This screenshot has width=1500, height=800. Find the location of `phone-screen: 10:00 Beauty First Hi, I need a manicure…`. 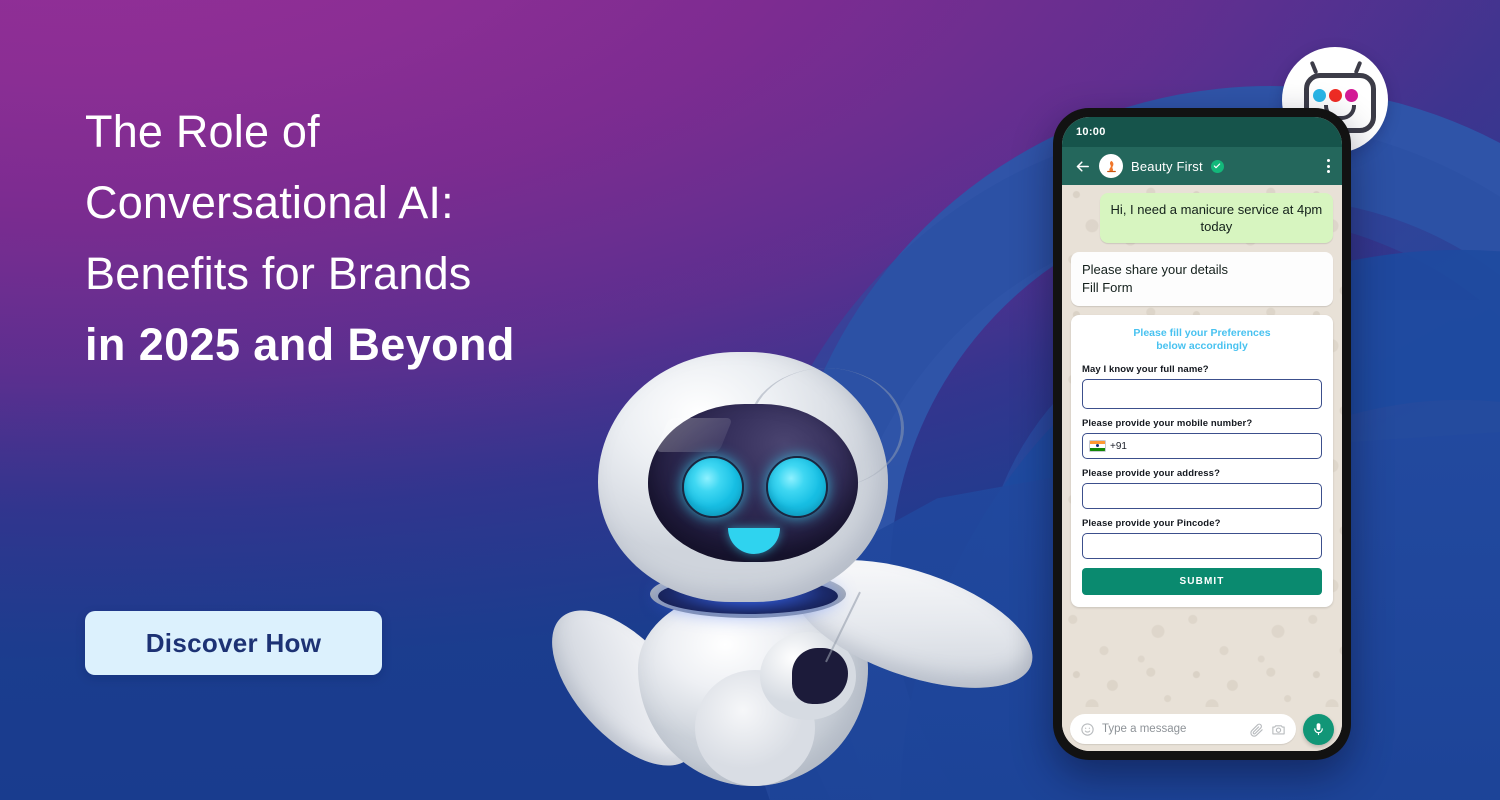

phone-screen: 10:00 Beauty First Hi, I need a manicure… is located at coordinates (1202, 434).